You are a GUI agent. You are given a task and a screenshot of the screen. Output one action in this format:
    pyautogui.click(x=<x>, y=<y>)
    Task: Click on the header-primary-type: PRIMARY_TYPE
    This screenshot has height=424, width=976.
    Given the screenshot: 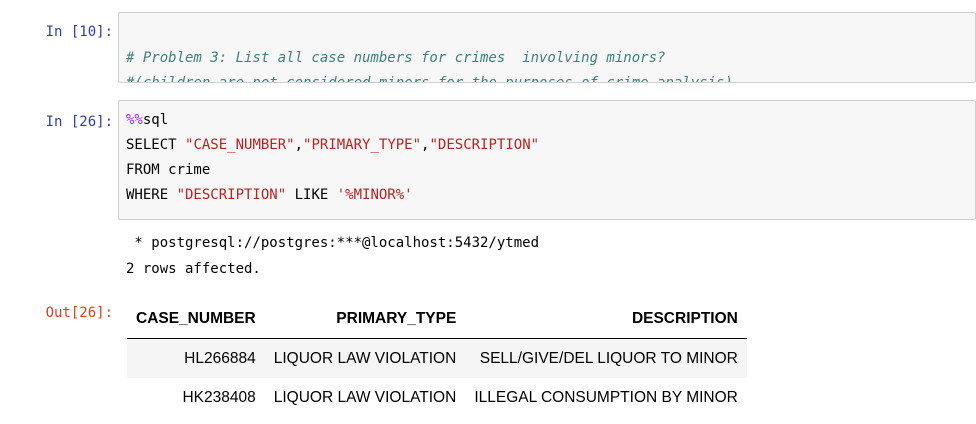 What is the action you would take?
    pyautogui.click(x=365, y=319)
    